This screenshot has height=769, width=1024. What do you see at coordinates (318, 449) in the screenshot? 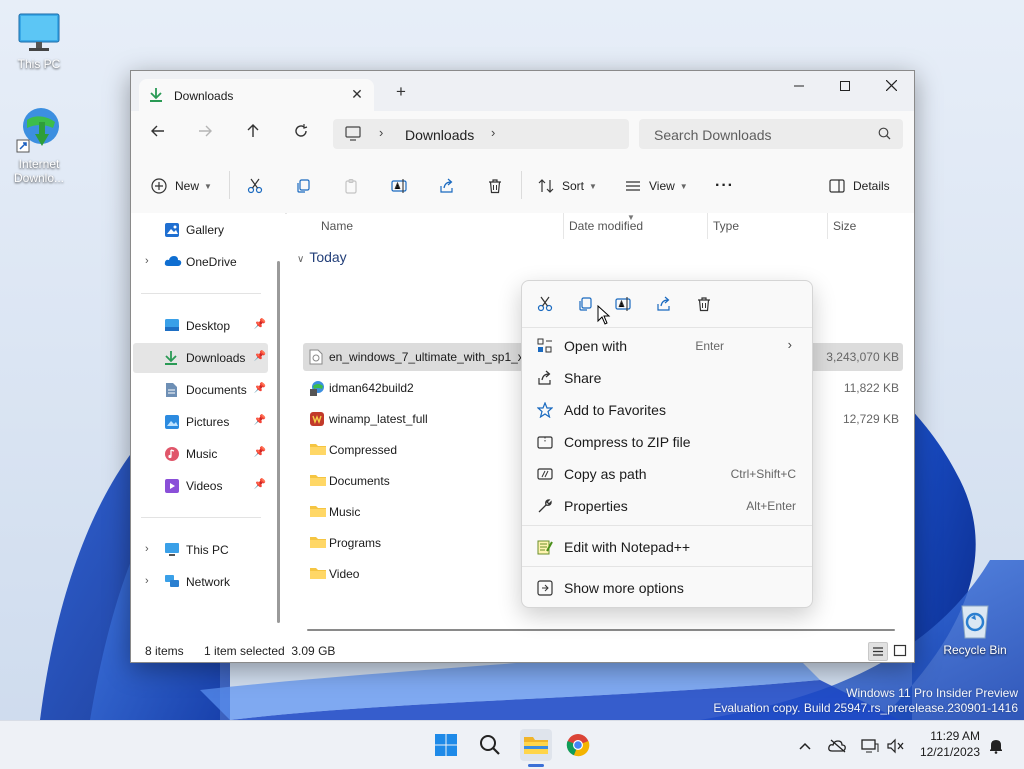
I see `folder-icon` at bounding box center [318, 449].